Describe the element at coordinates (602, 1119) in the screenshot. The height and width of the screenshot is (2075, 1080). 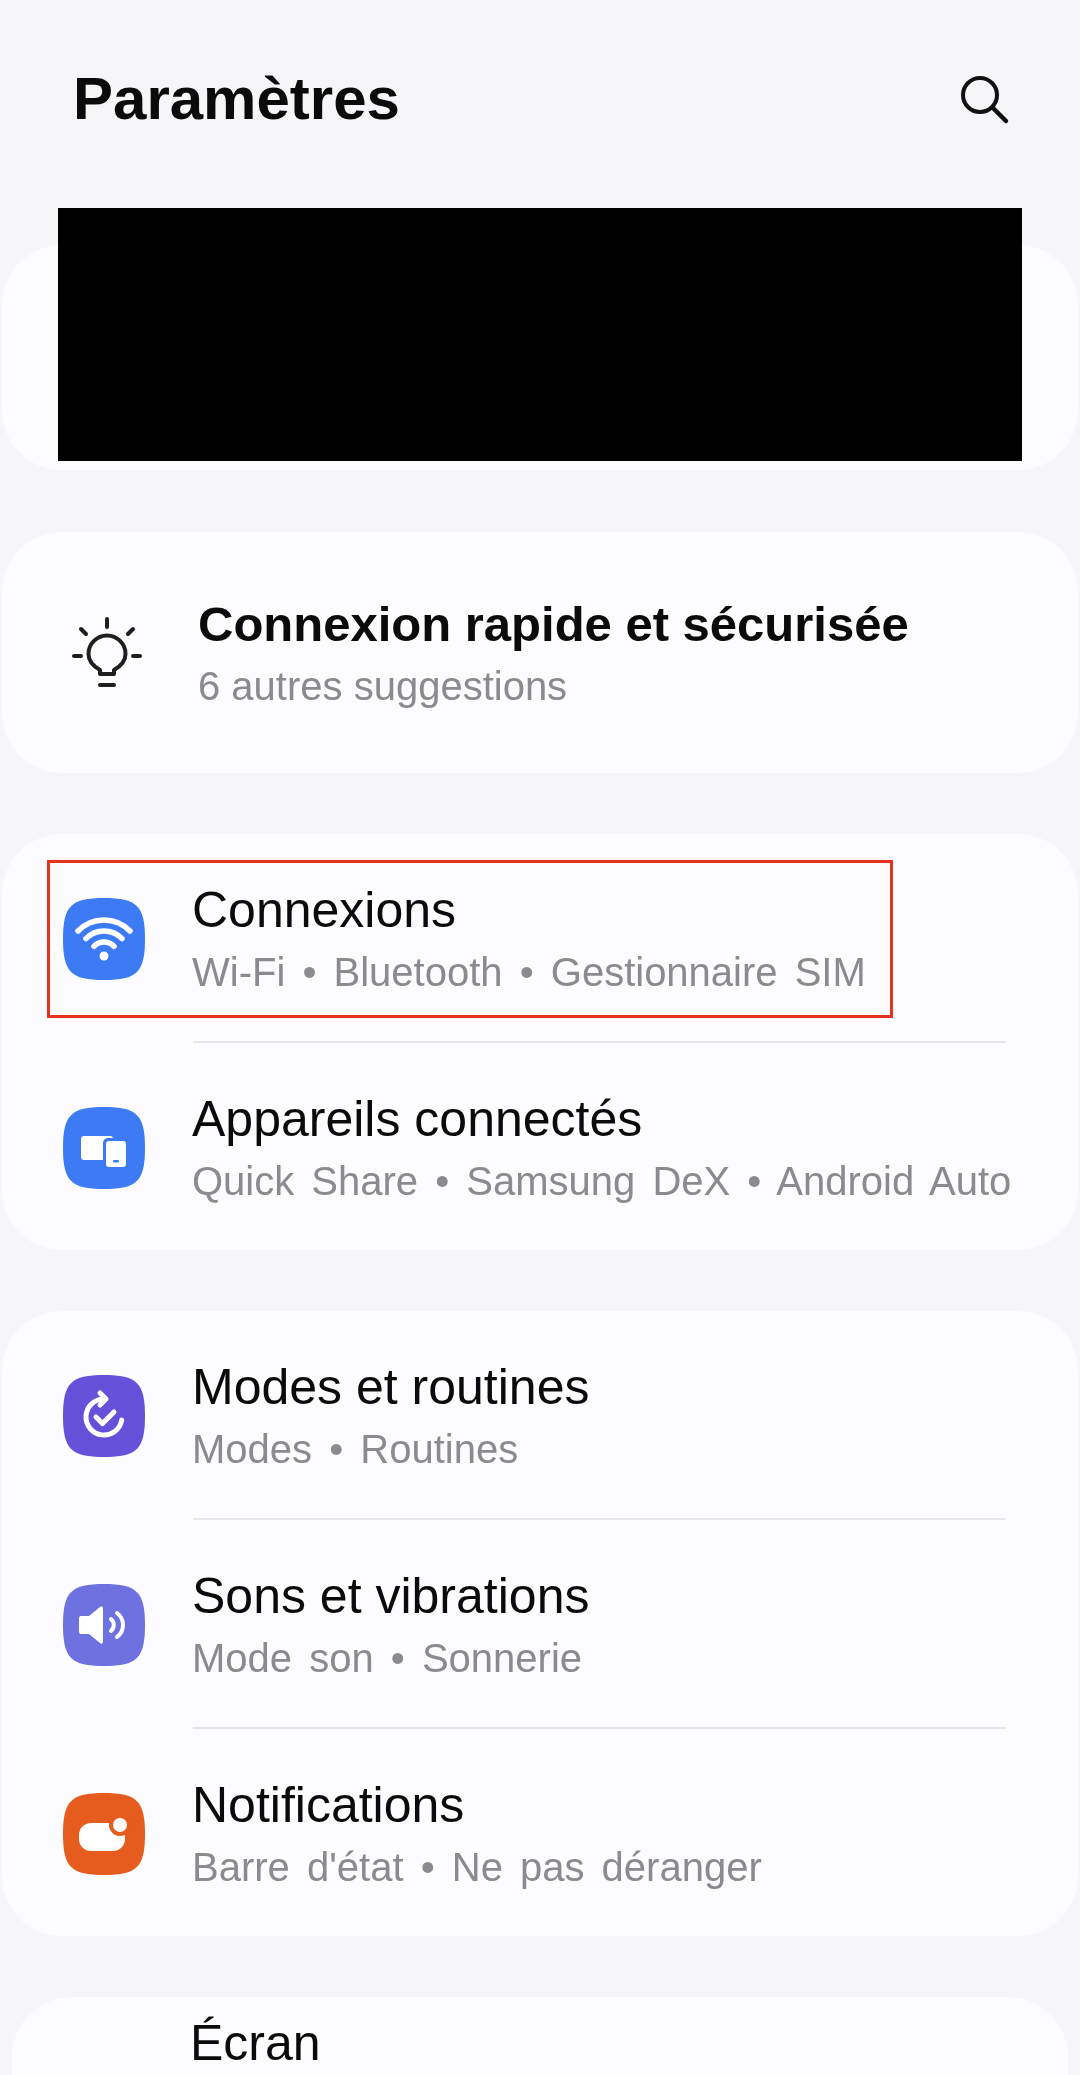
I see `setting-title: Appareils connectés` at that location.